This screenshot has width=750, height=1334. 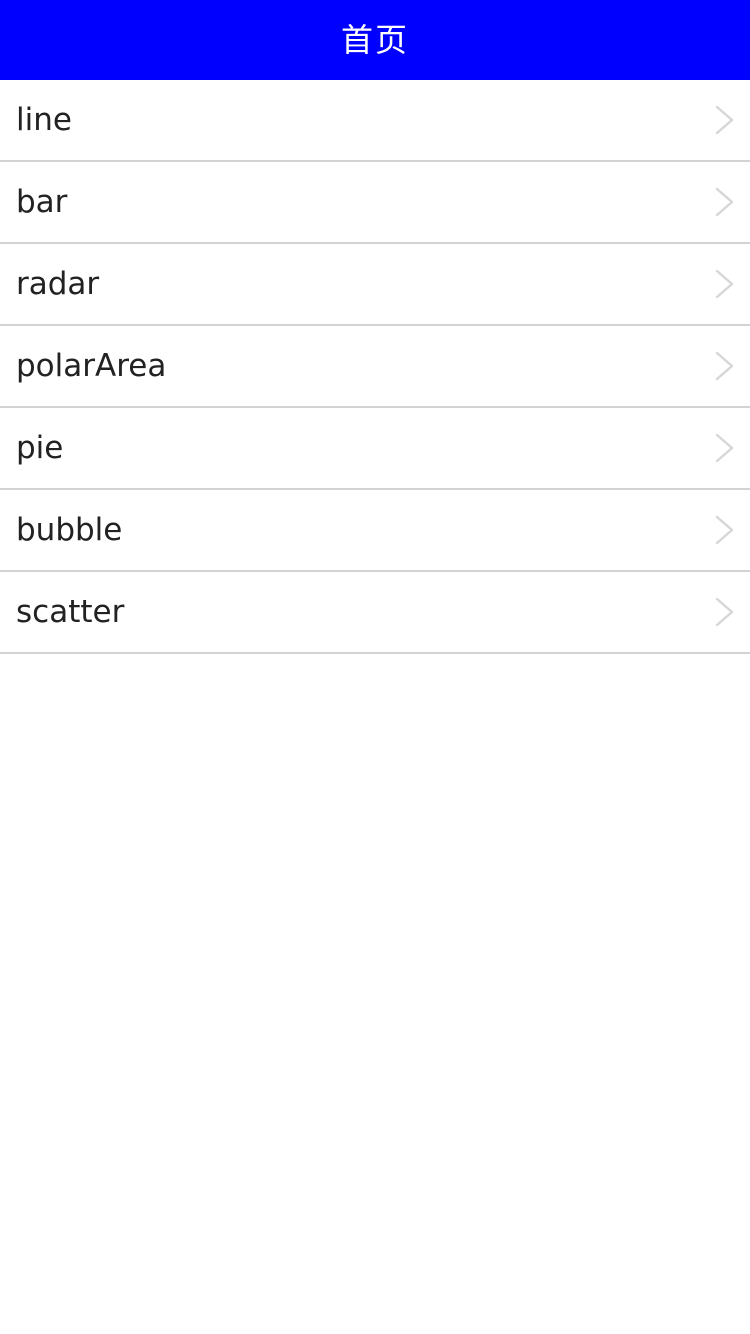 What do you see at coordinates (375, 203) in the screenshot?
I see `list-item-bar: bar` at bounding box center [375, 203].